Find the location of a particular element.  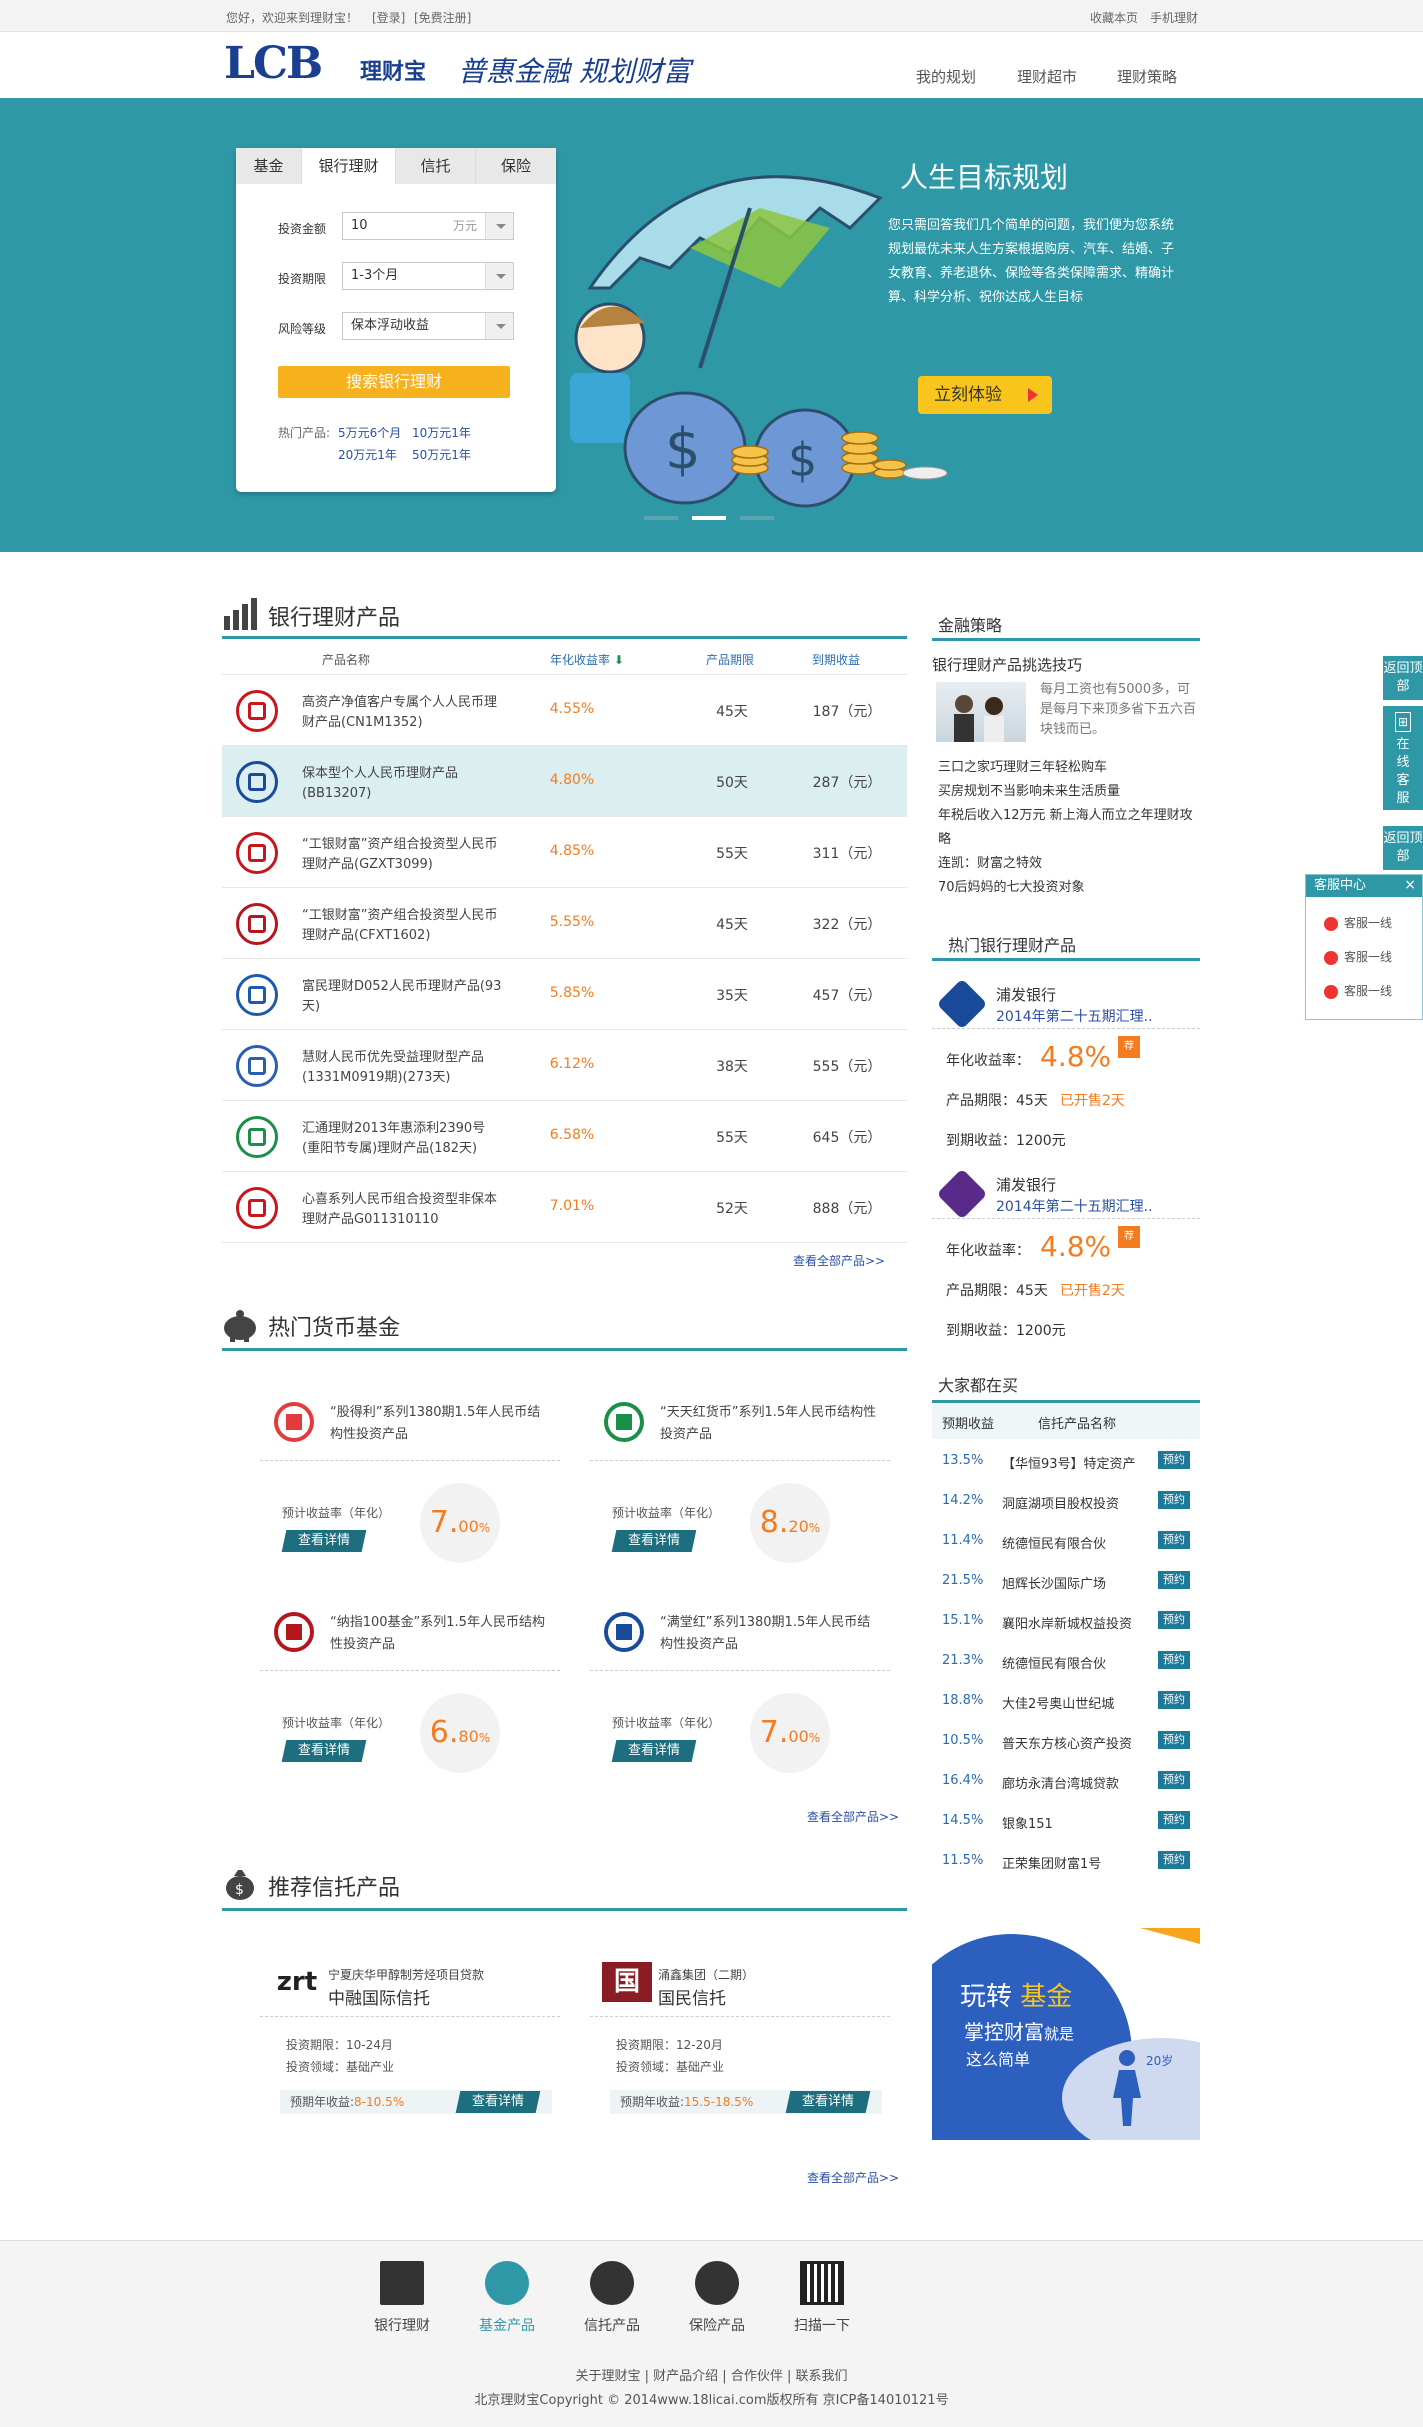

strategy-link: 连凯：财富之特效 is located at coordinates (1069, 864).